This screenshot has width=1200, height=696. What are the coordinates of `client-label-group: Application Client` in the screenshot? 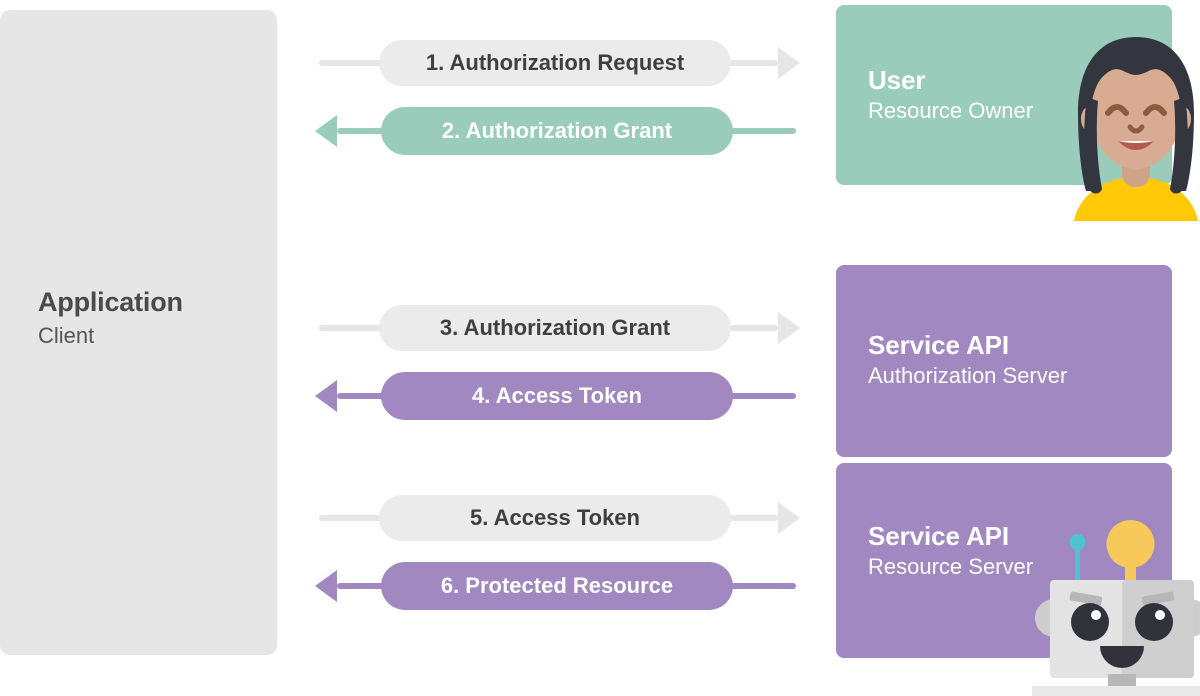 It's located at (153, 318).